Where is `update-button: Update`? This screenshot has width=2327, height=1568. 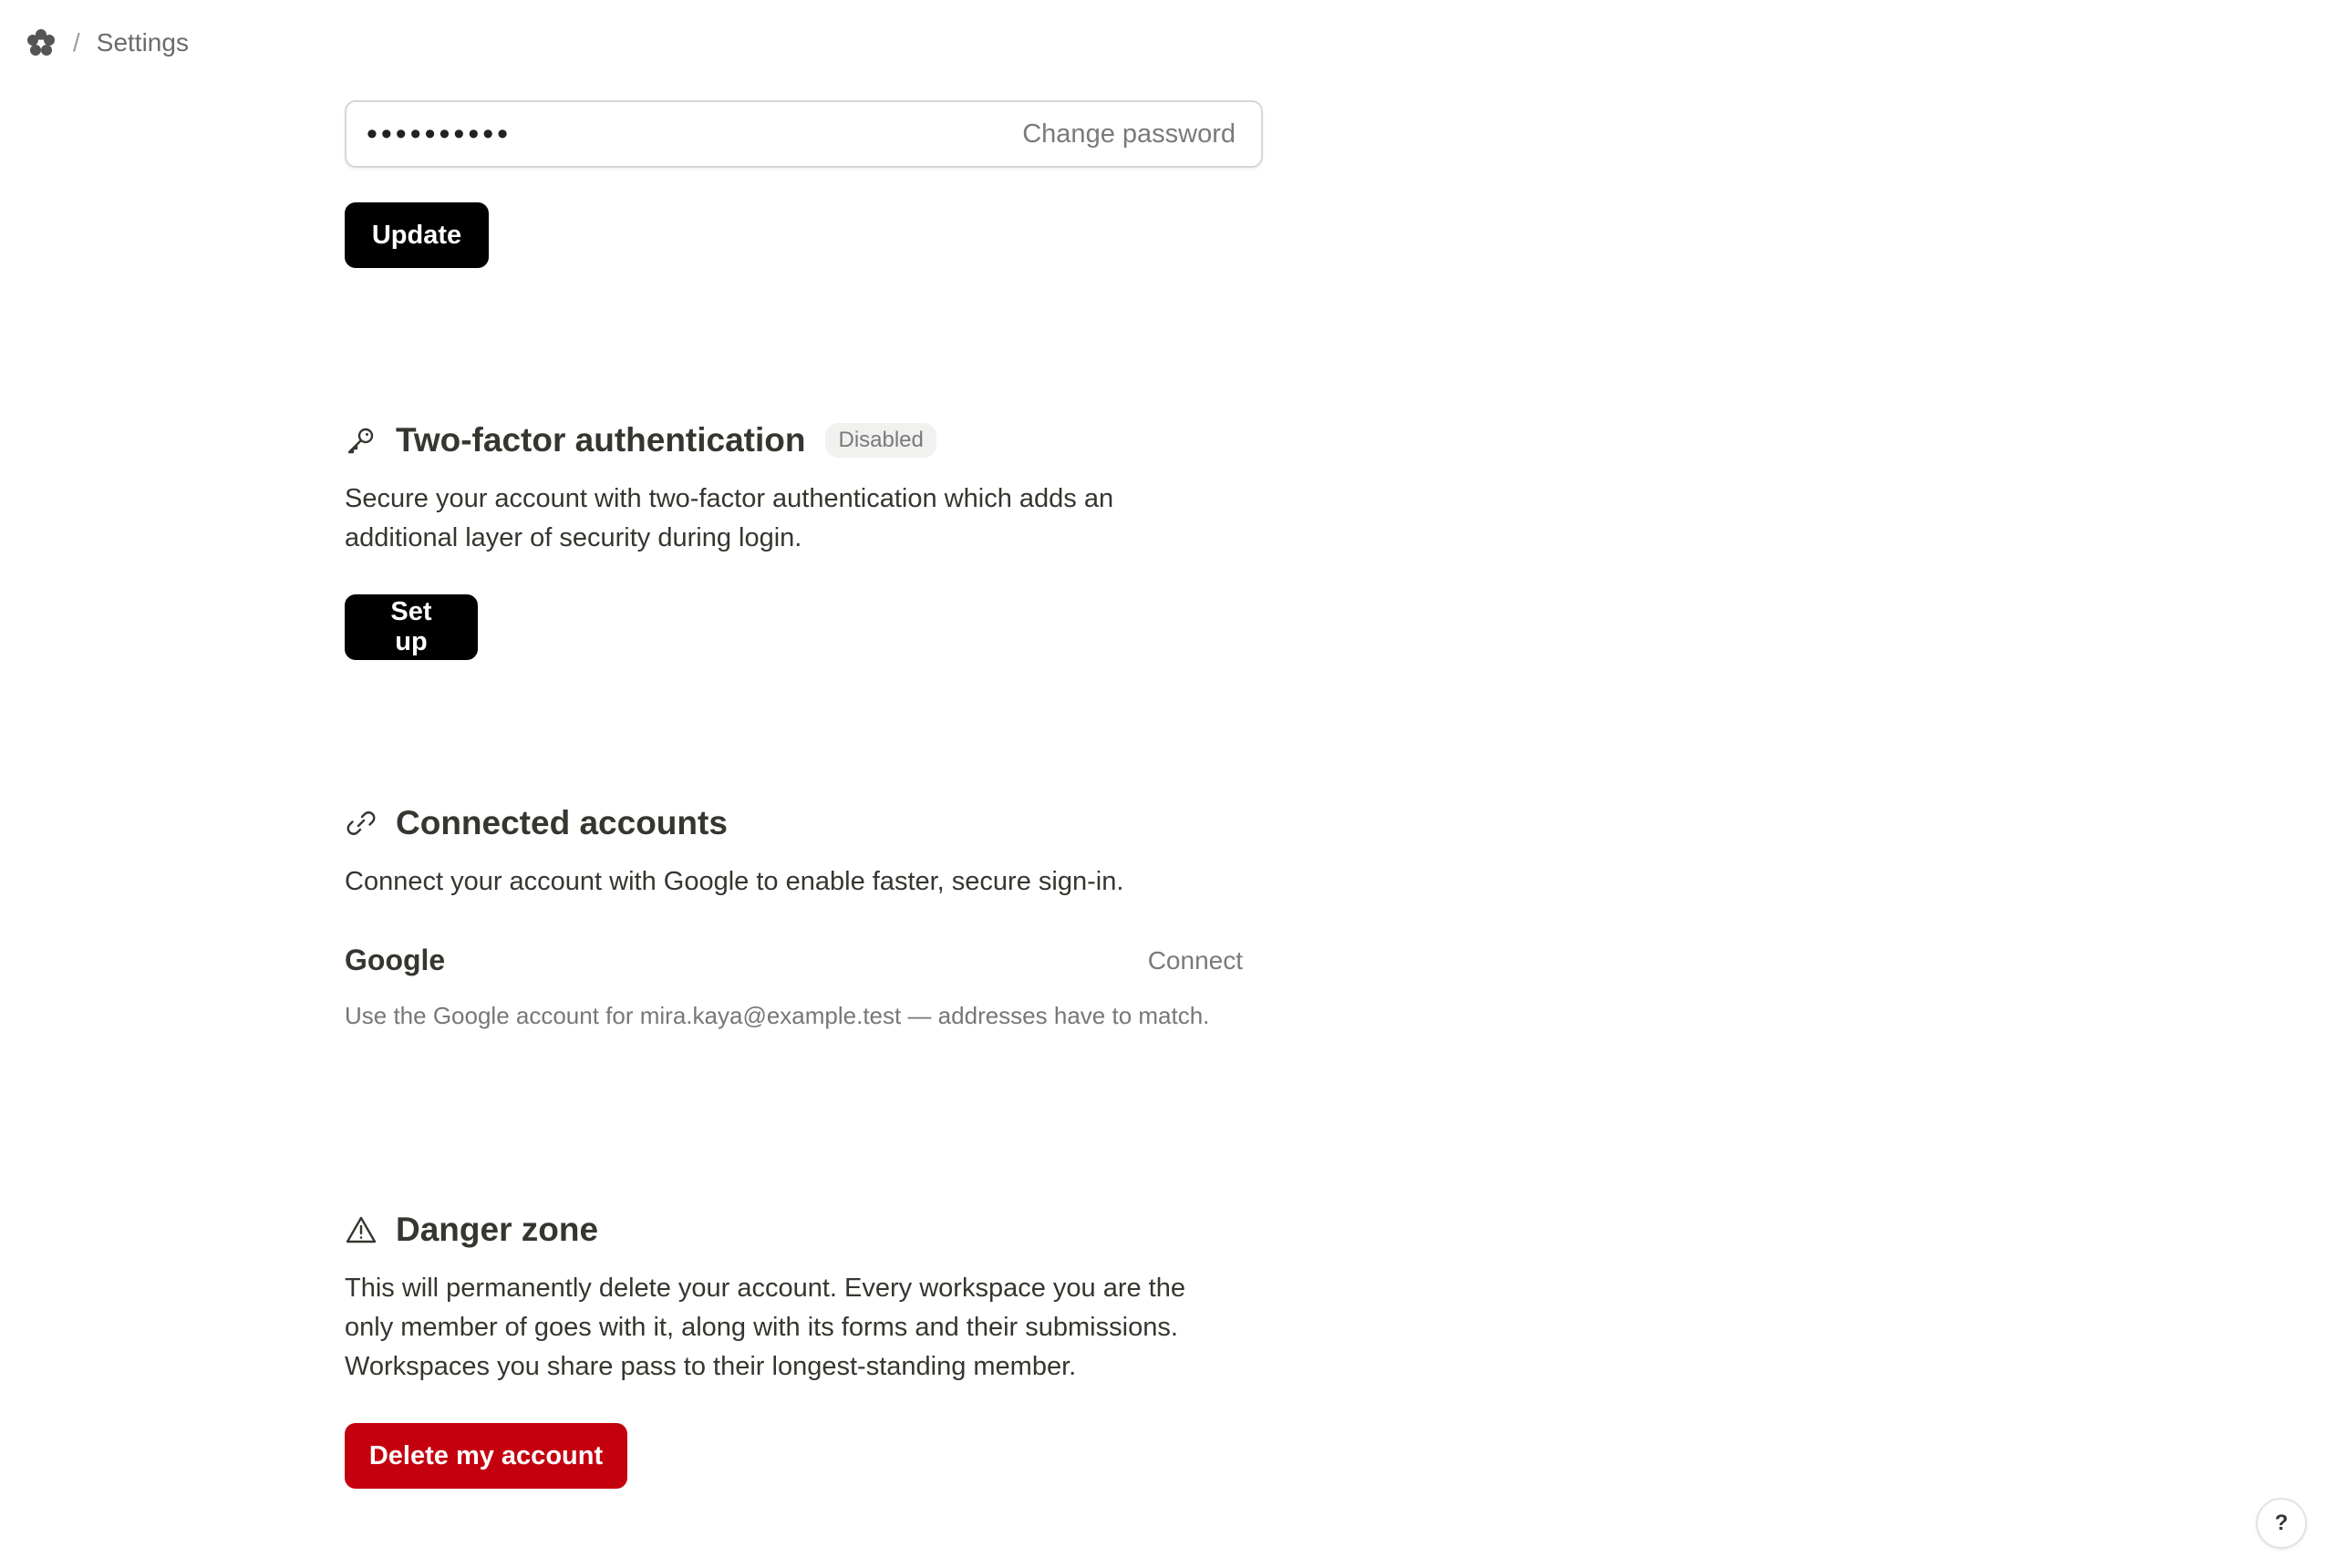
update-button: Update is located at coordinates (417, 235).